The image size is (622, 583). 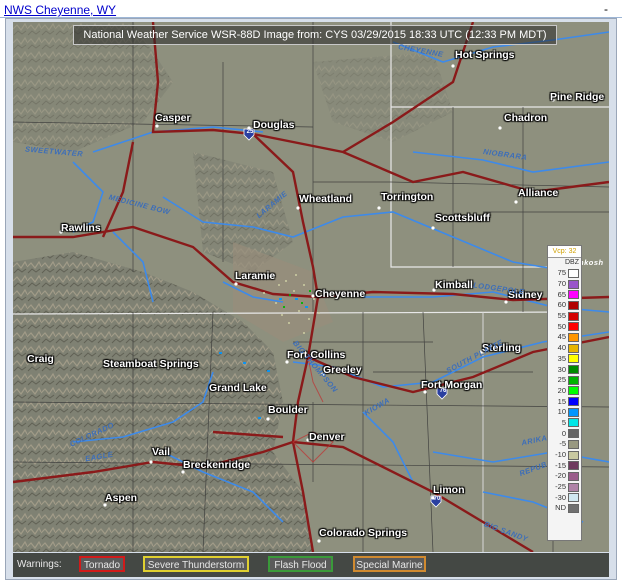 I want to click on legend-value: 70, so click(x=561, y=284).